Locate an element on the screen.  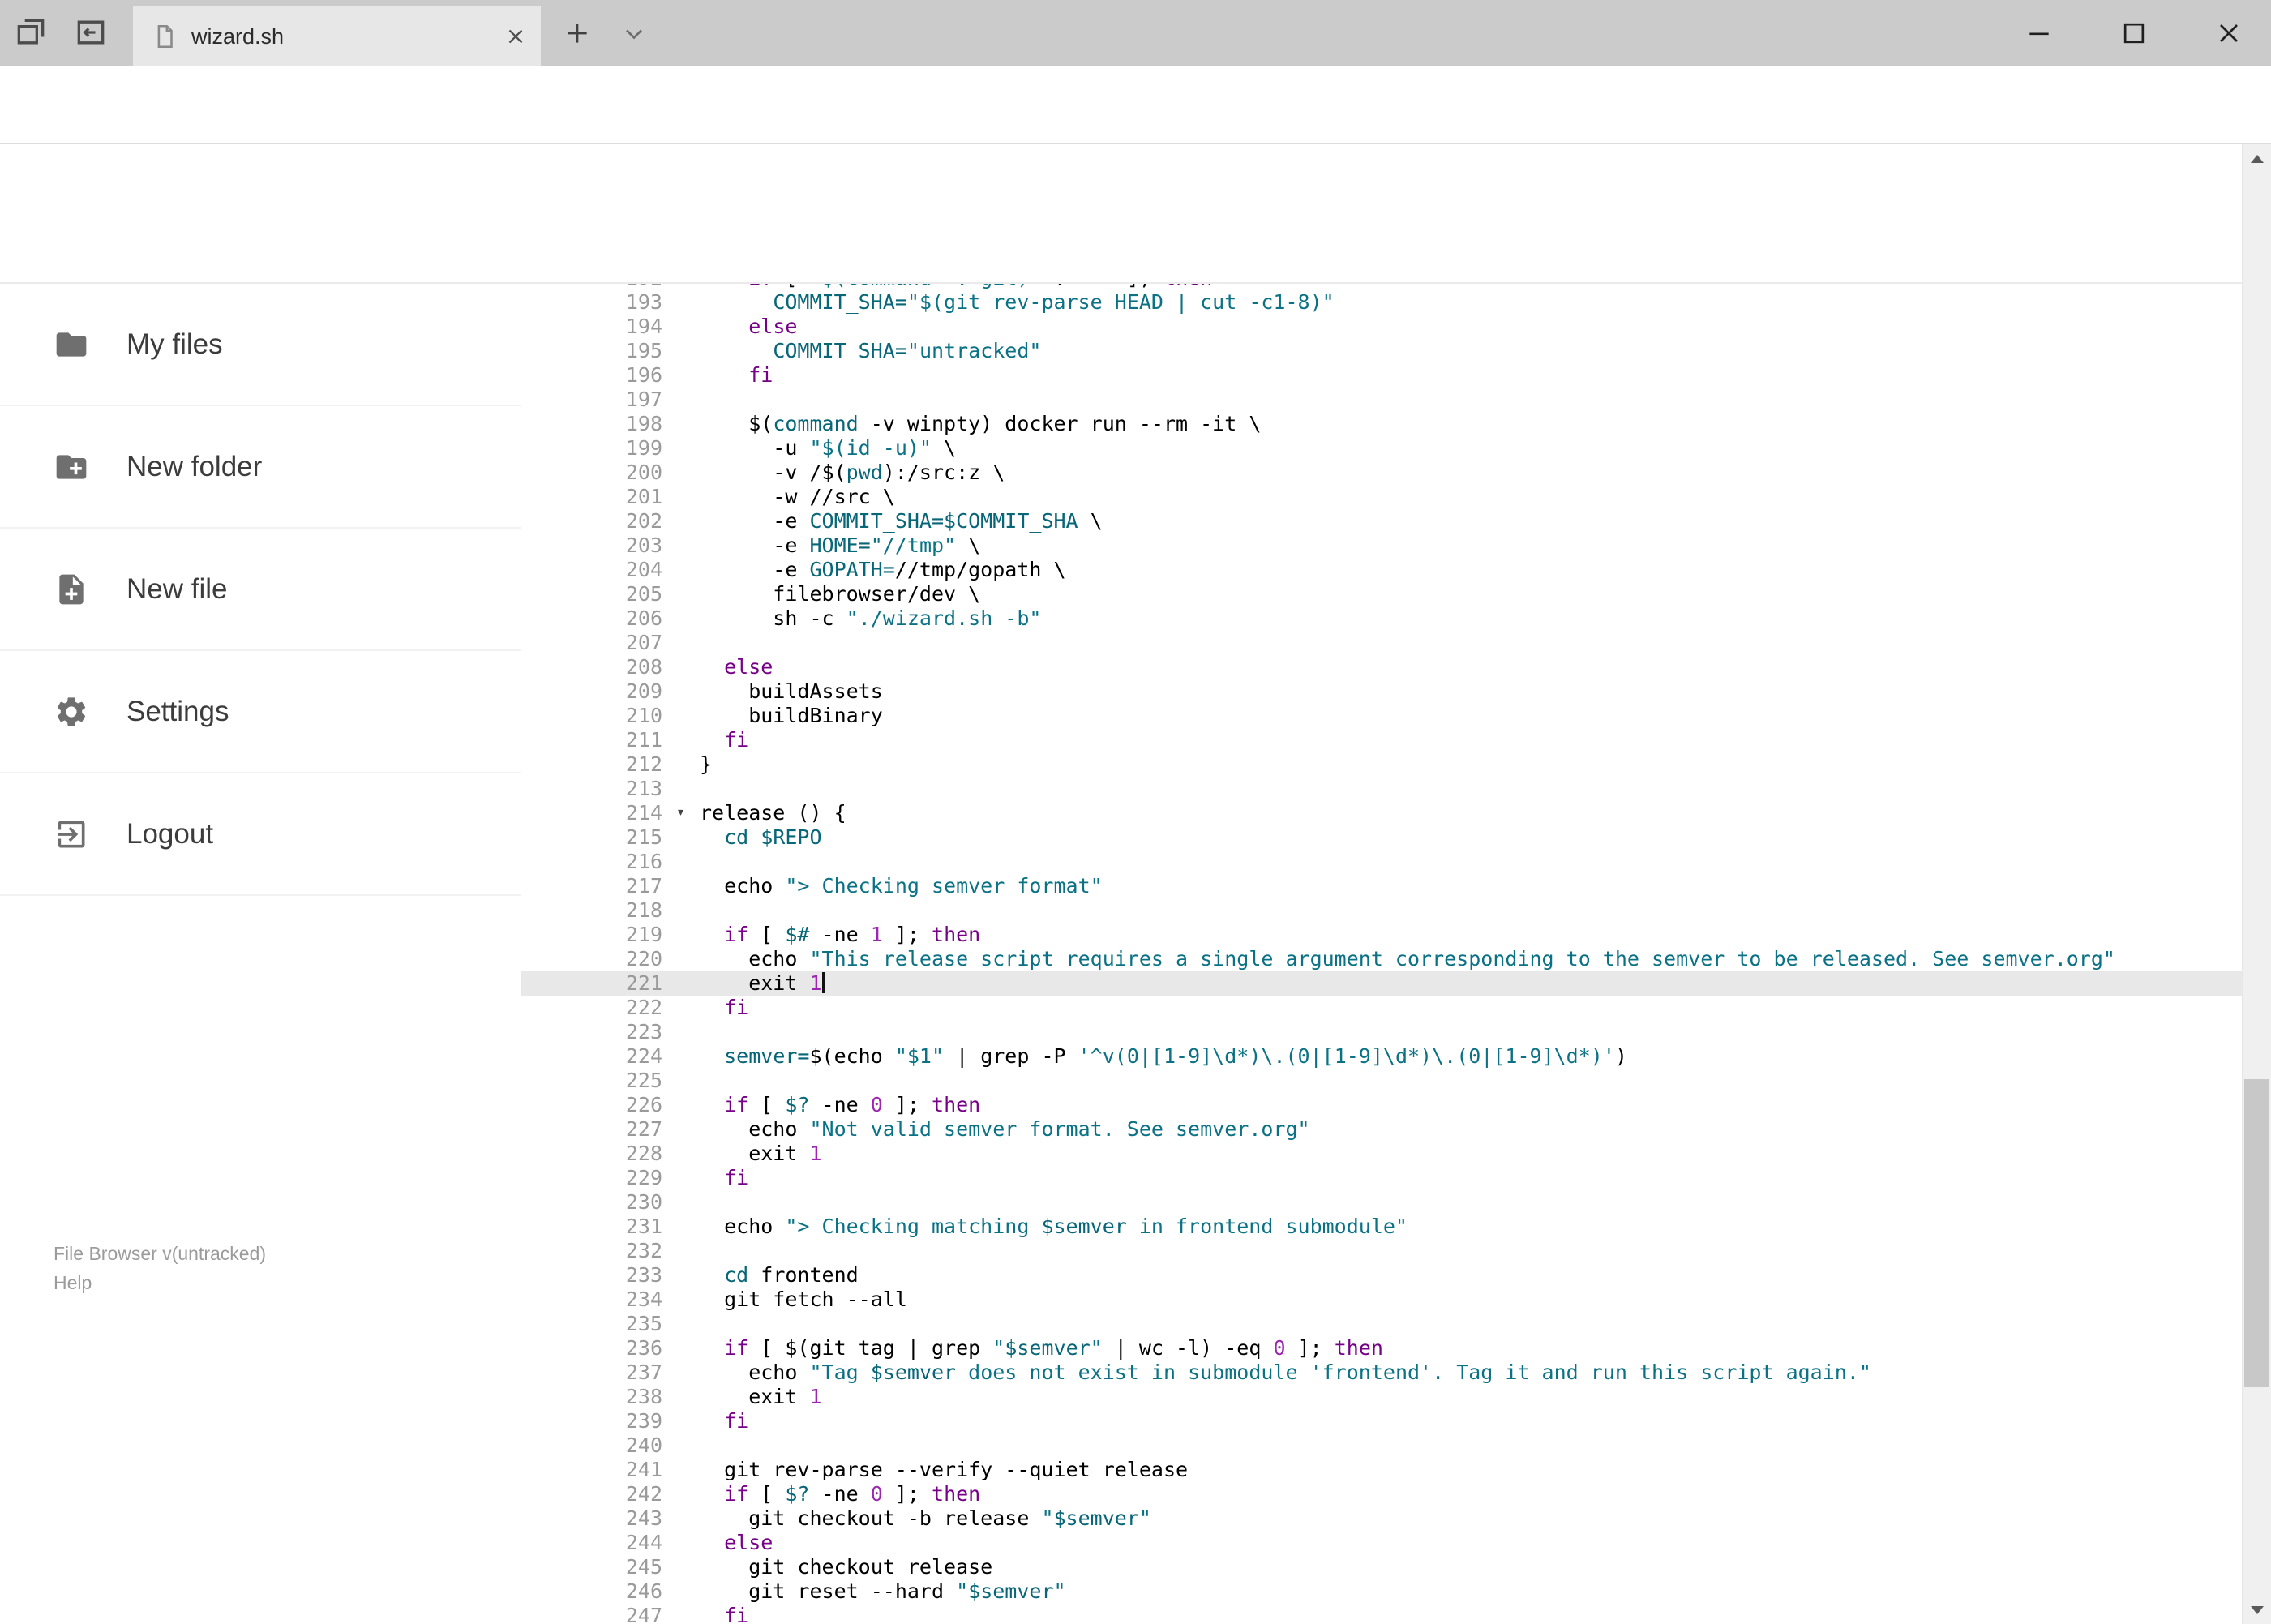
code-line: 201 -w //src \ is located at coordinates (1382, 497).